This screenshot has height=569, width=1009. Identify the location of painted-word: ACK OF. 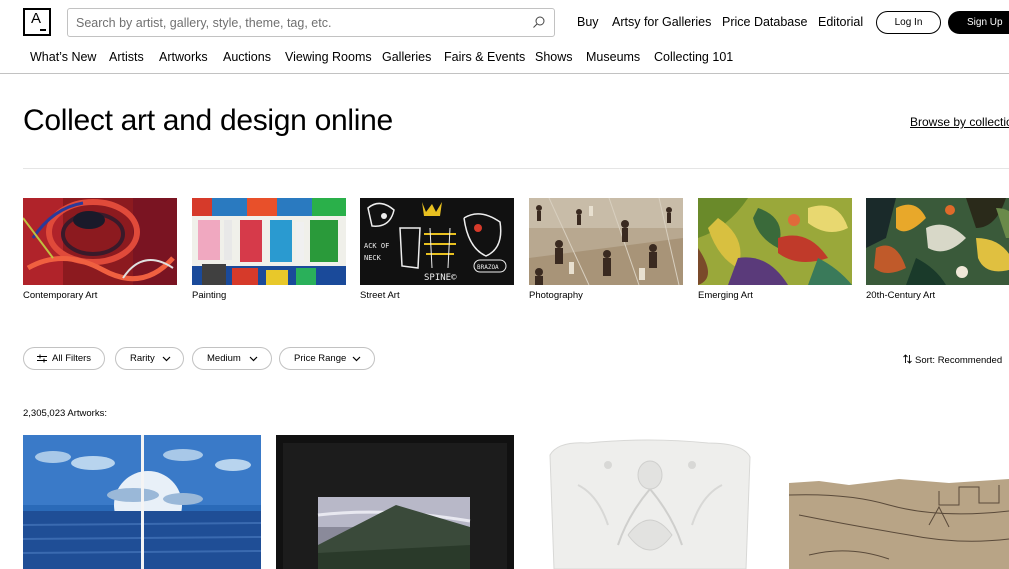
(376, 246).